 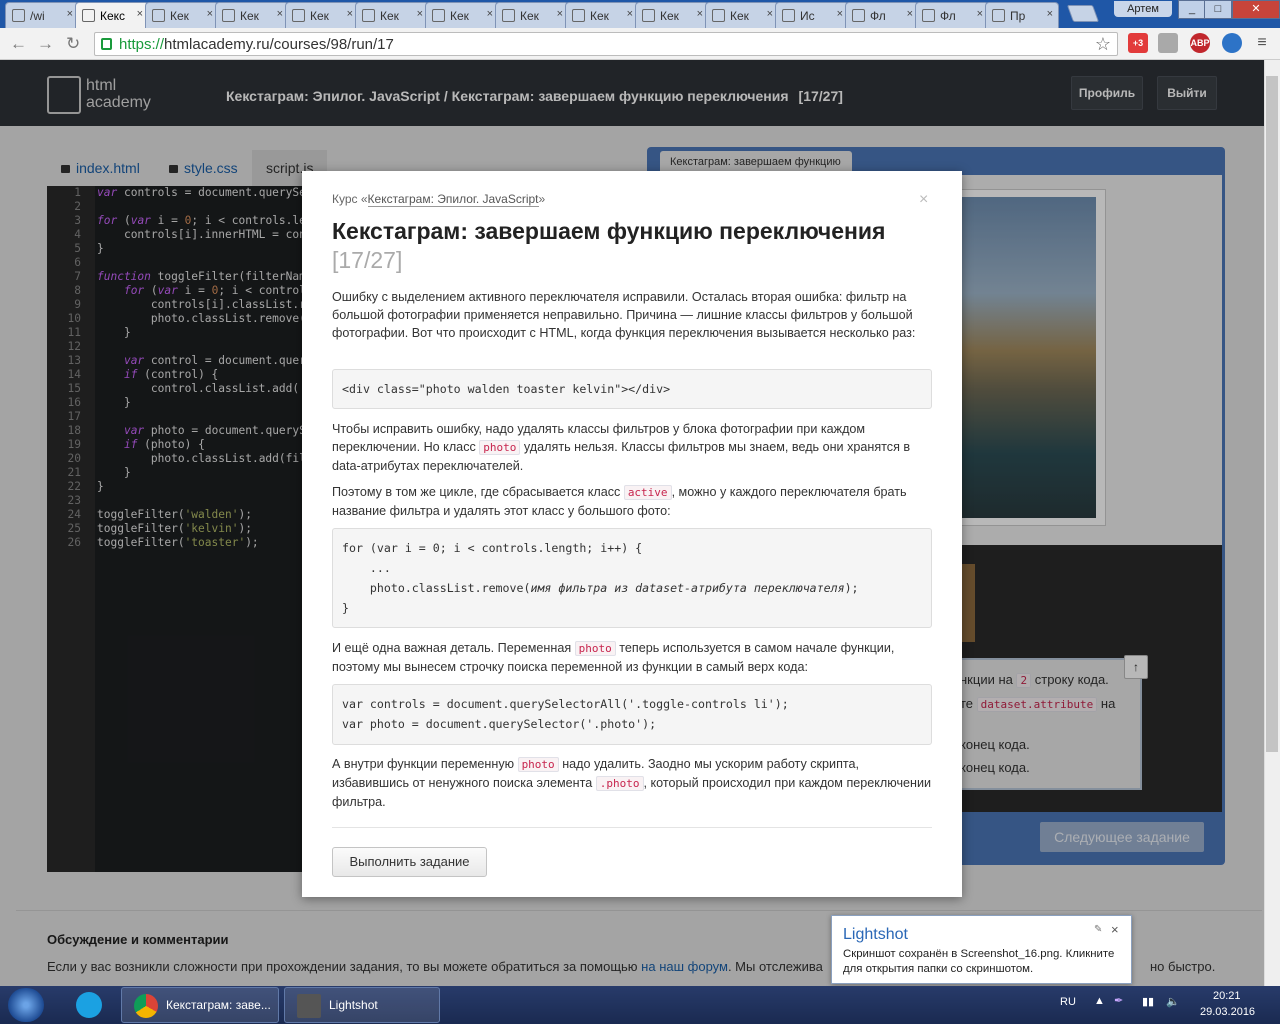 What do you see at coordinates (106, 44) in the screenshot?
I see `lock-icon` at bounding box center [106, 44].